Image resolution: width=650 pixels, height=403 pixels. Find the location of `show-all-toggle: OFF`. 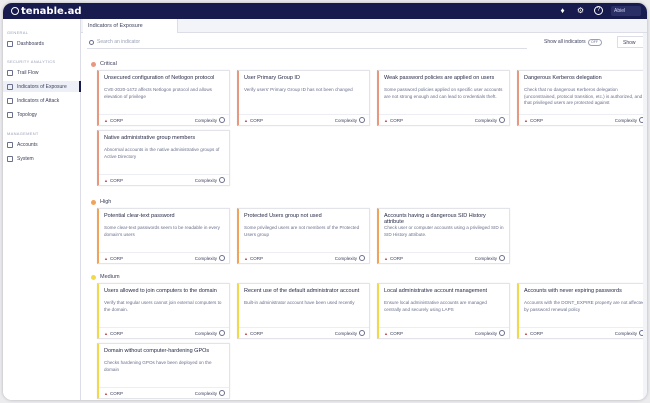

show-all-toggle: OFF is located at coordinates (595, 42).